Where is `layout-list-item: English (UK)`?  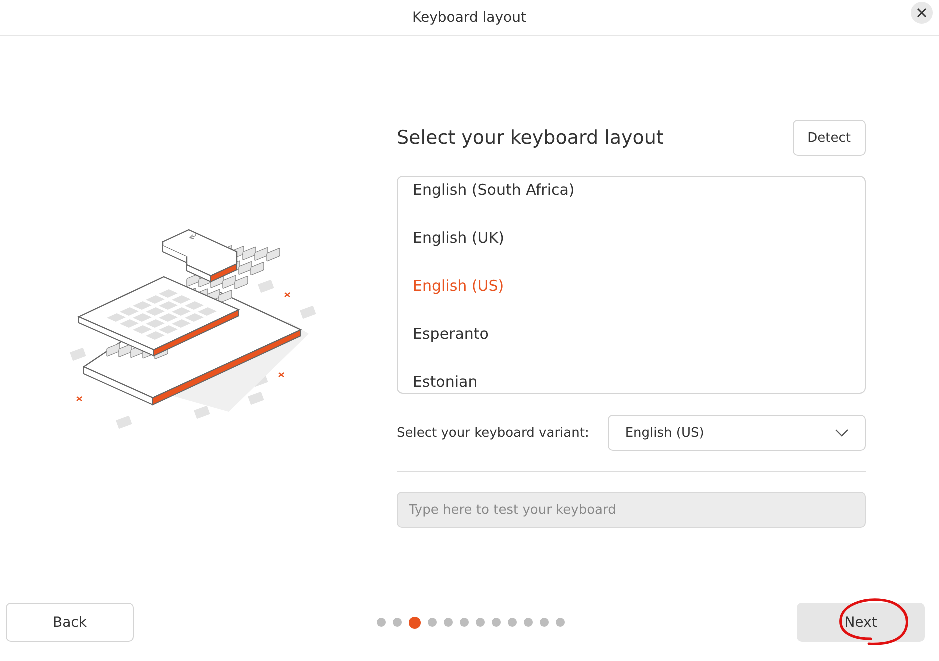 layout-list-item: English (UK) is located at coordinates (631, 238).